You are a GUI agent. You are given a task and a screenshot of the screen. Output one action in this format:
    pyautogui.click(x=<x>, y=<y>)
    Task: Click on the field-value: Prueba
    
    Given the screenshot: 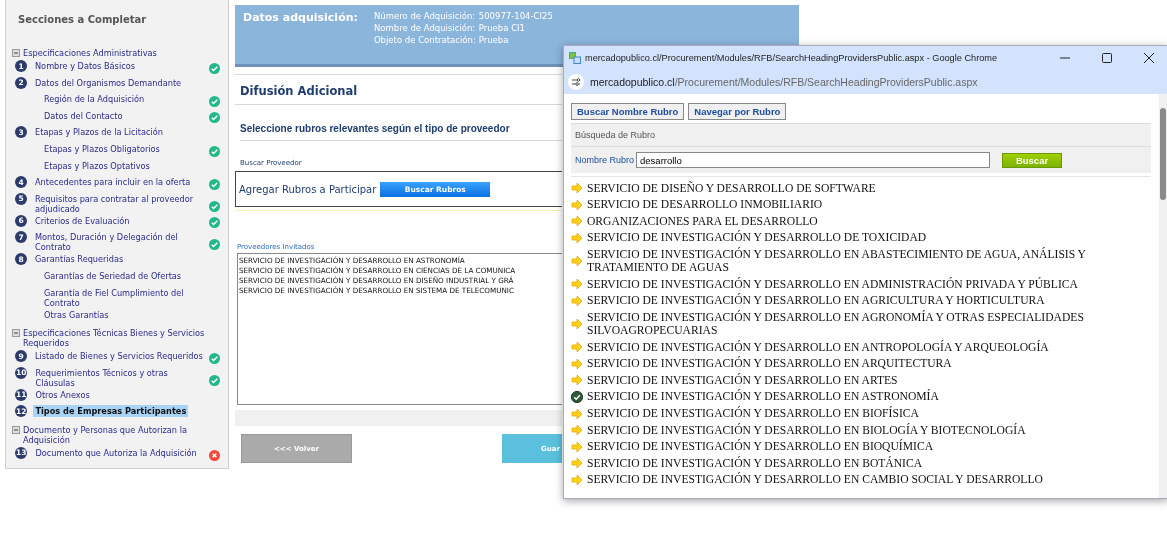 What is the action you would take?
    pyautogui.click(x=494, y=40)
    